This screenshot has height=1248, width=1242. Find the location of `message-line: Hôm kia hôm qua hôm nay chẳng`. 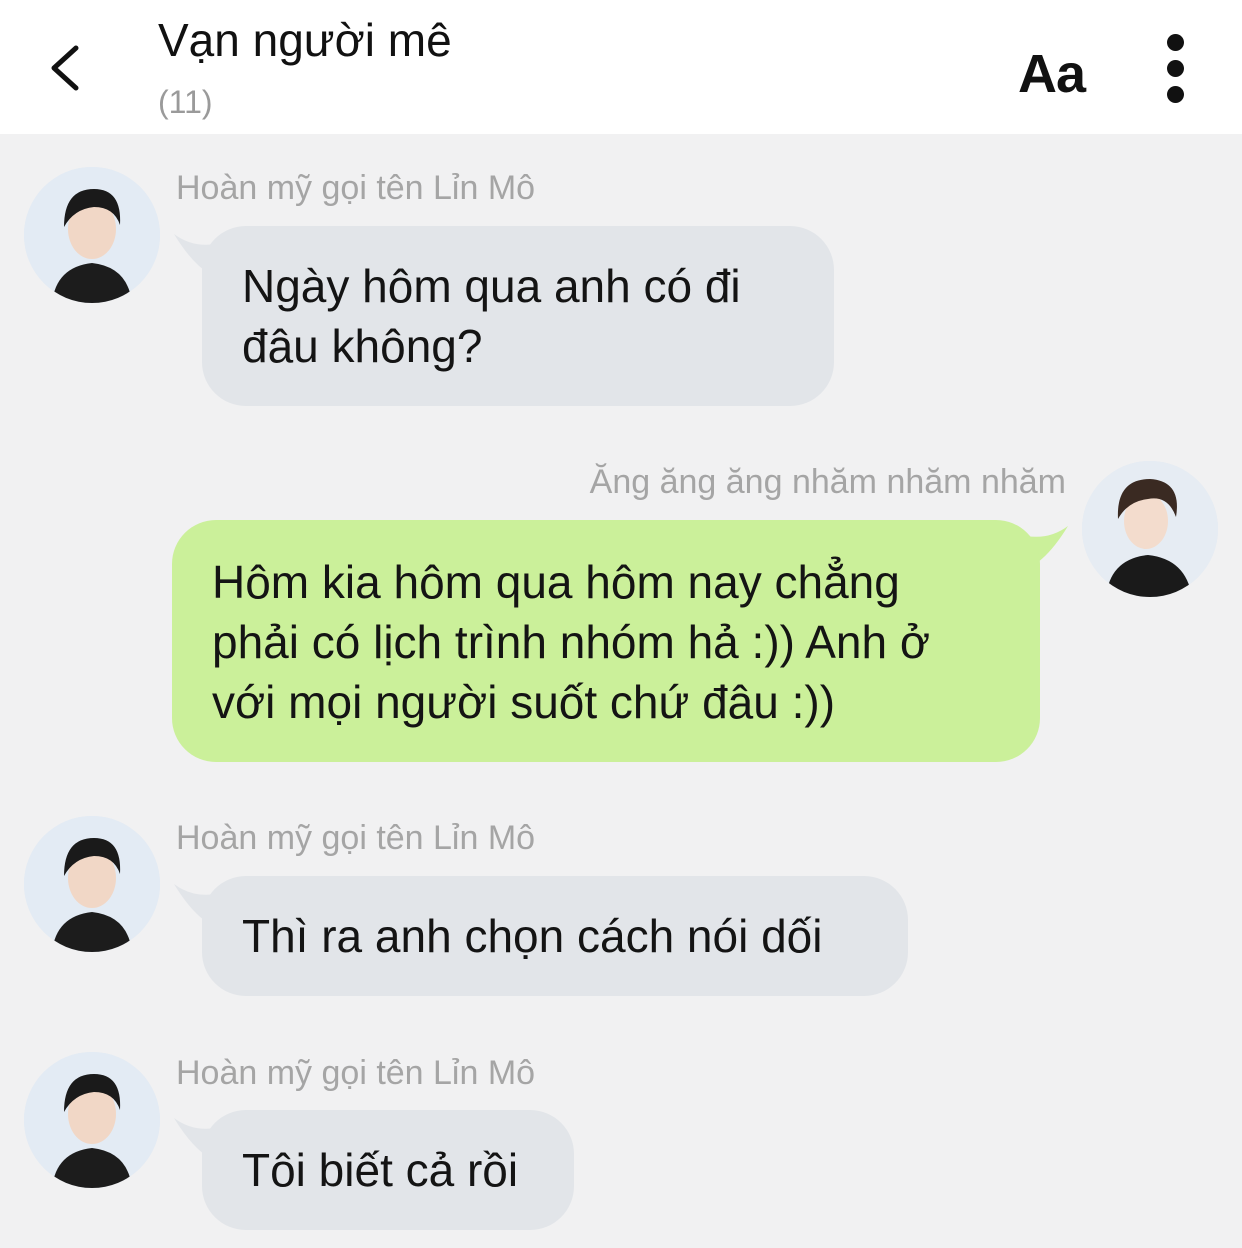

message-line: Hôm kia hôm qua hôm nay chẳng is located at coordinates (556, 582).